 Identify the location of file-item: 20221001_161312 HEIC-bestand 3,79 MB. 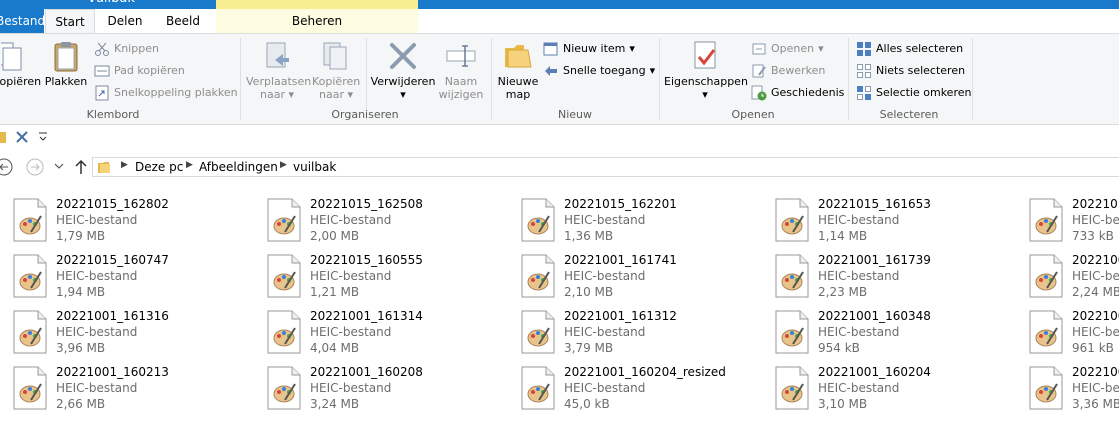
(645, 330).